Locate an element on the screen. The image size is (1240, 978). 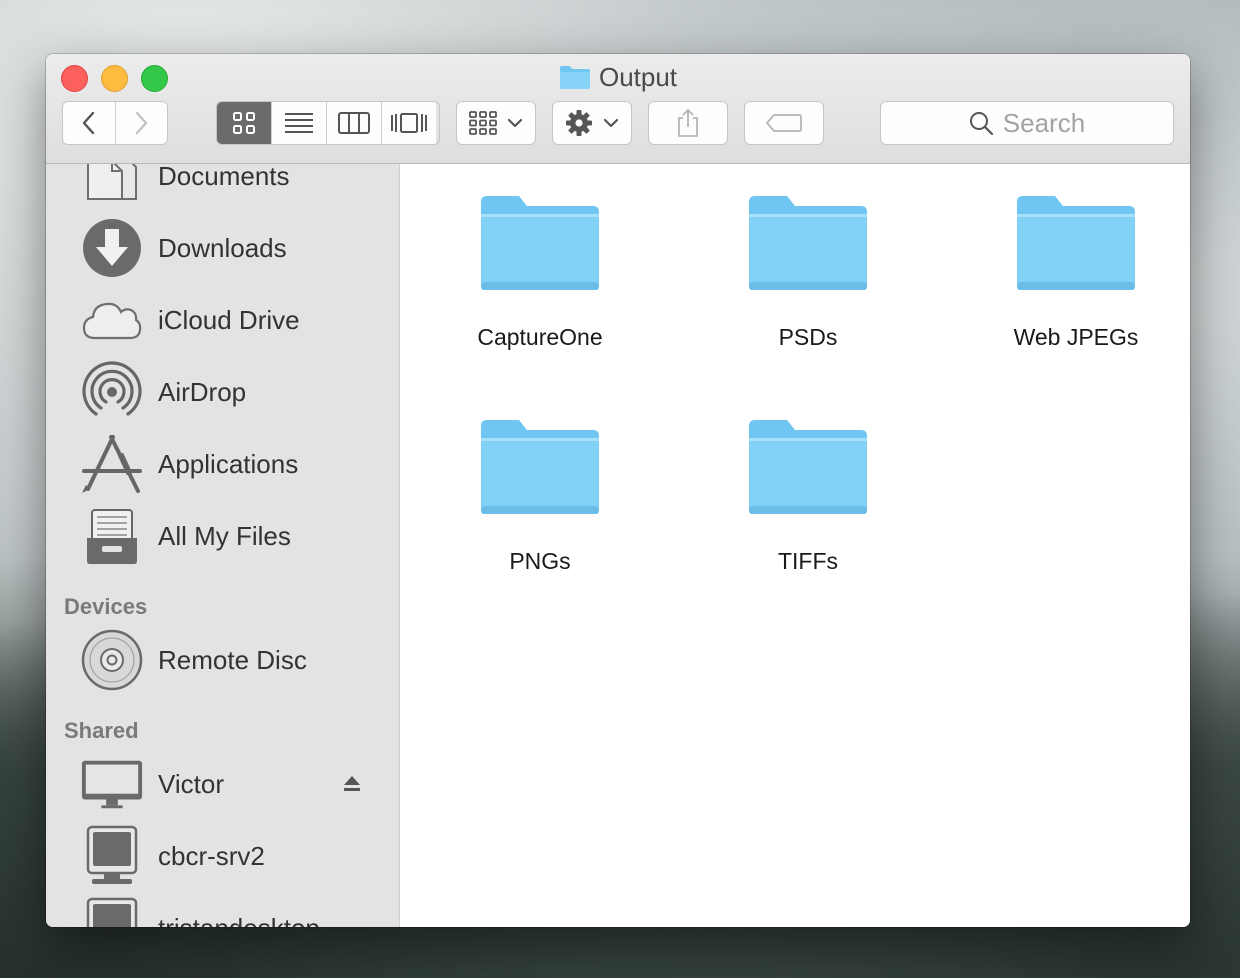
navigation-buttons is located at coordinates (115, 123).